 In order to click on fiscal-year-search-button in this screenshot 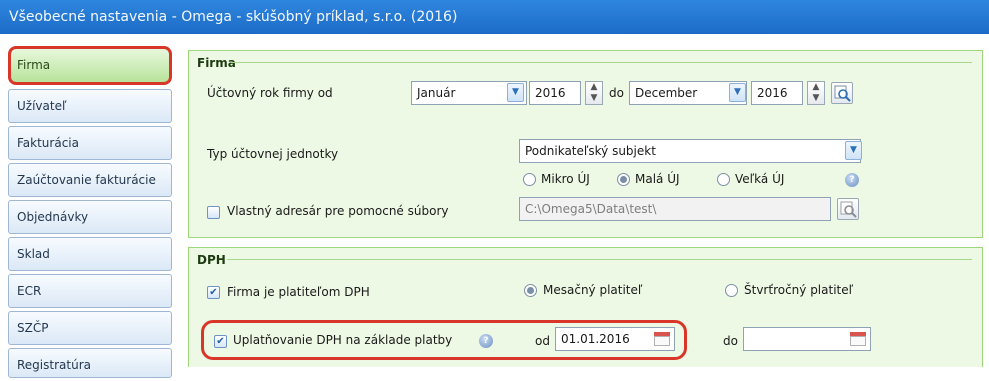, I will do `click(842, 93)`.